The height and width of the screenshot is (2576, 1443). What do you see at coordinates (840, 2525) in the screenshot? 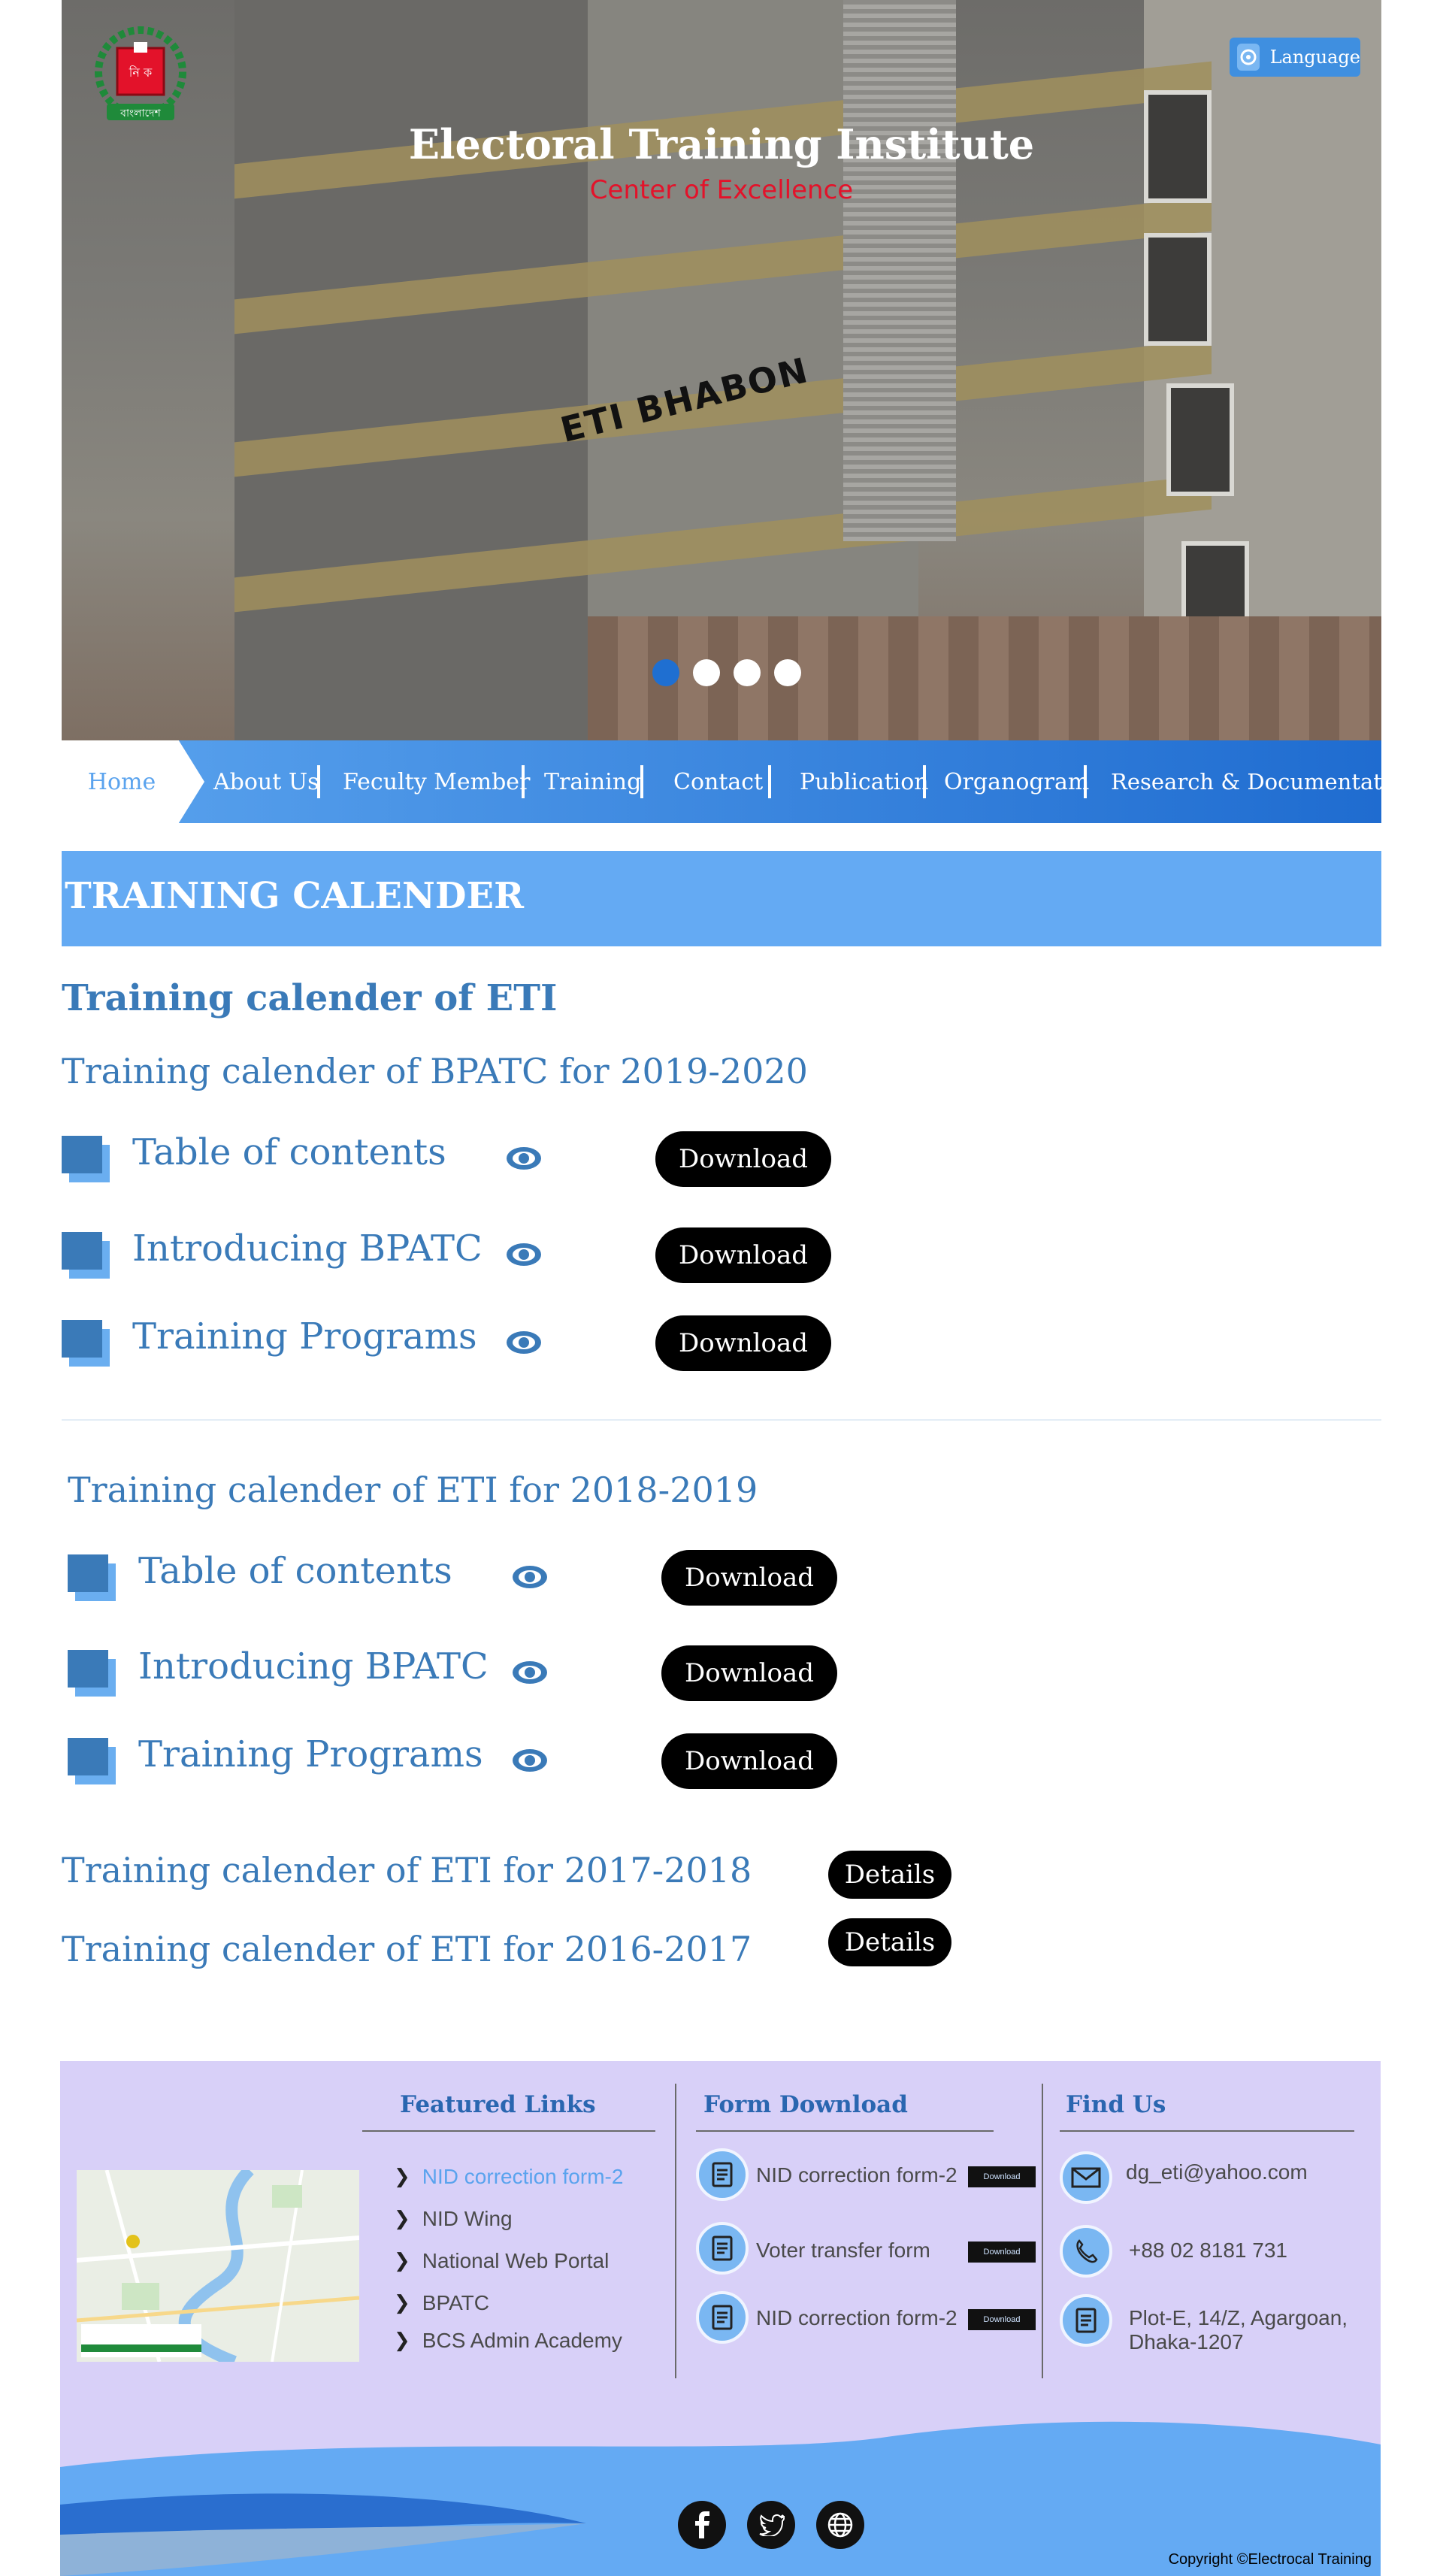
I see `globe-icon` at bounding box center [840, 2525].